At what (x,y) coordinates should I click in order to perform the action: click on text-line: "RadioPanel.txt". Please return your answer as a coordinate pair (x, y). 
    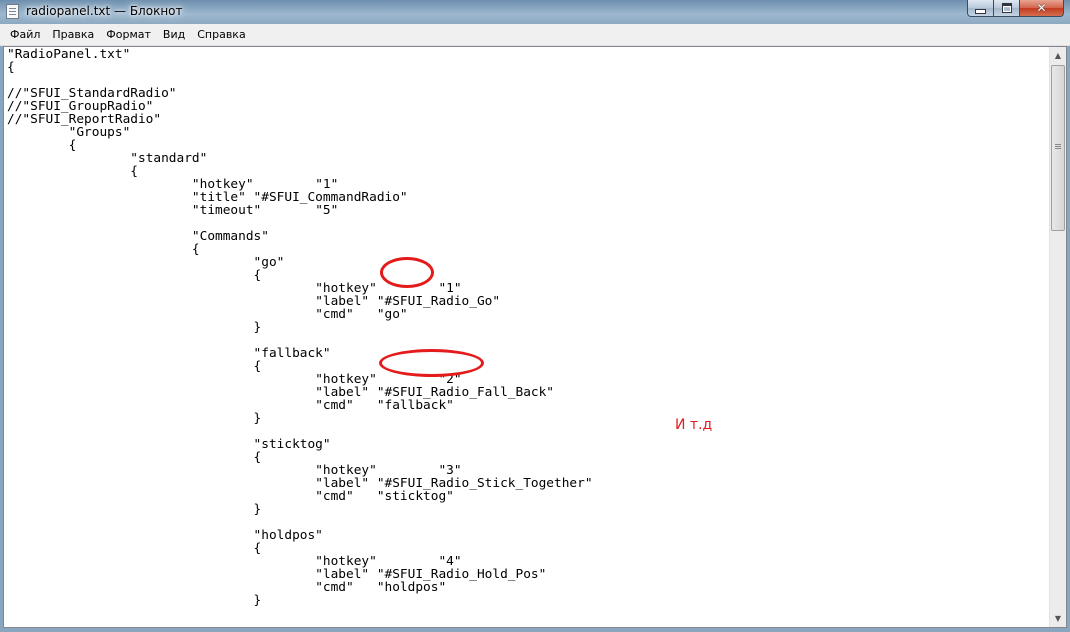
    Looking at the image, I should click on (69, 55).